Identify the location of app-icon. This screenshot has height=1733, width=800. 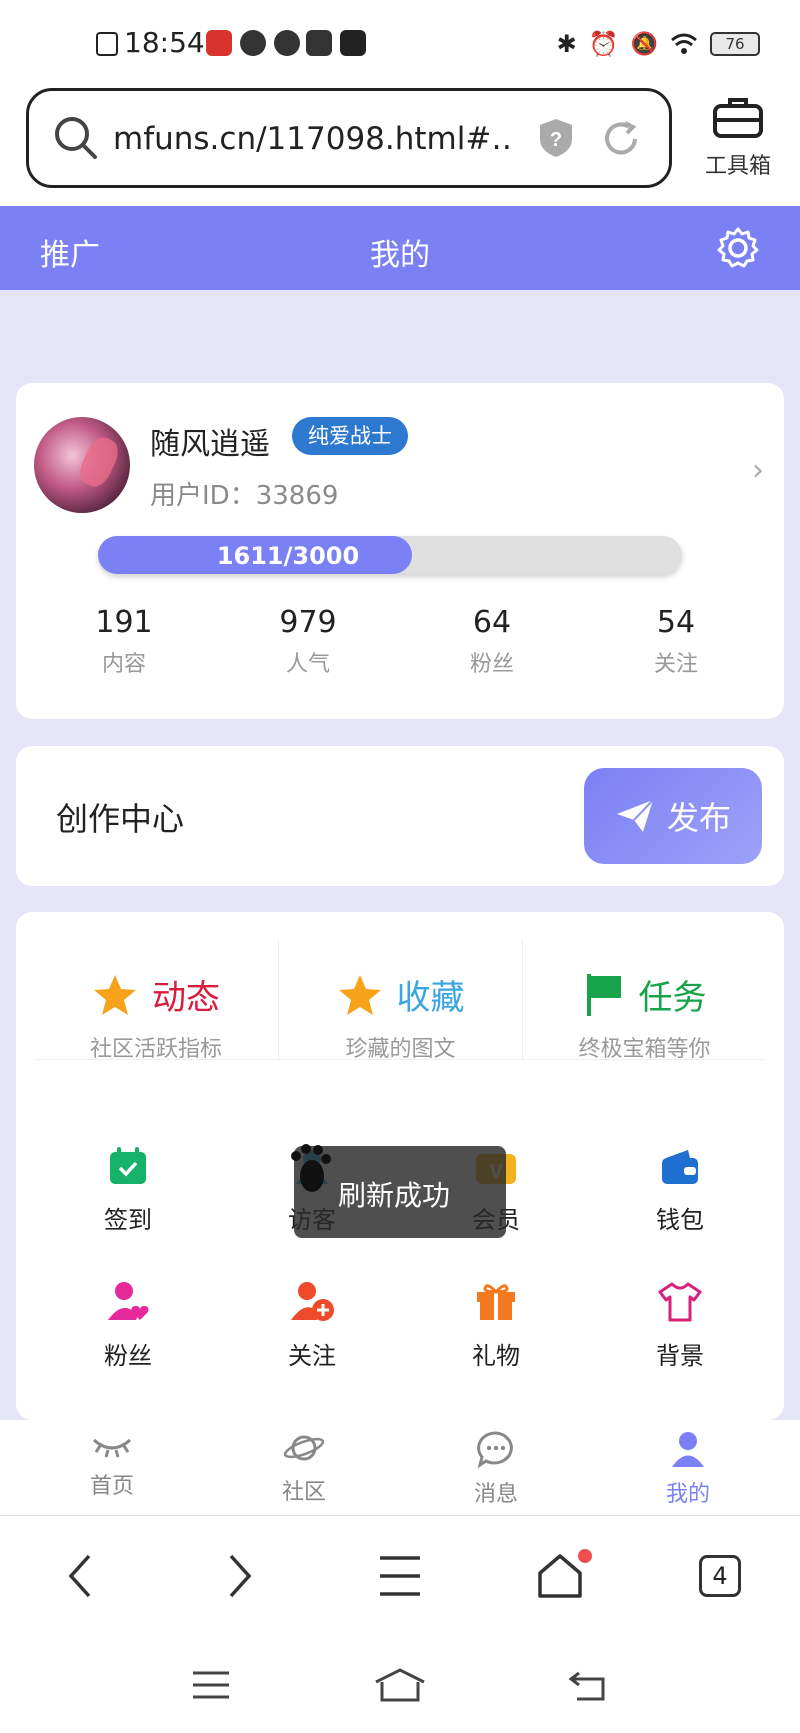
(353, 43).